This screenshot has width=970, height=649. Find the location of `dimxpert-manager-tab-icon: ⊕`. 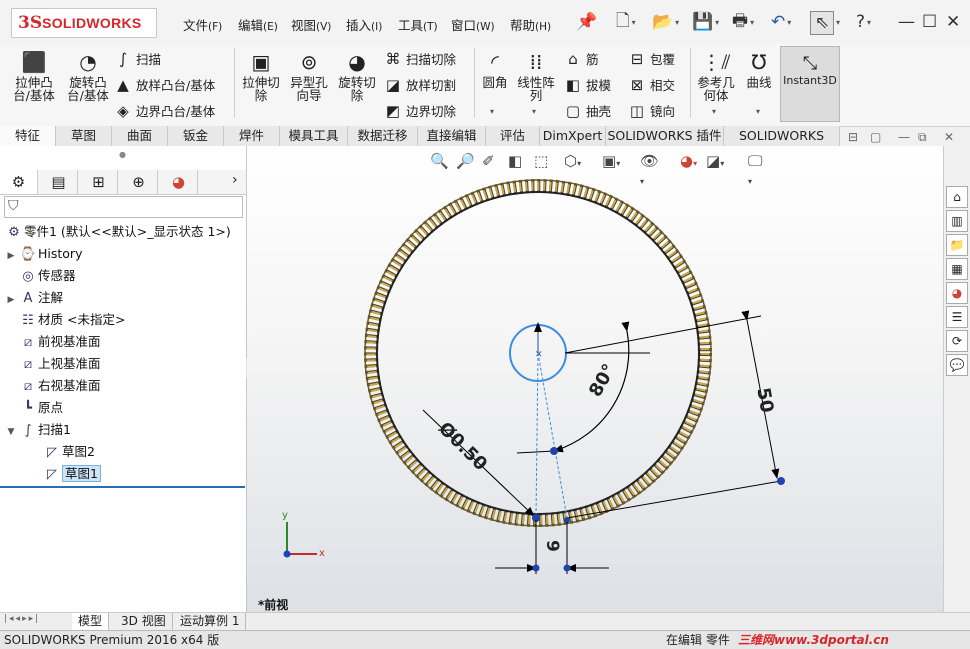

dimxpert-manager-tab-icon: ⊕ is located at coordinates (139, 182).